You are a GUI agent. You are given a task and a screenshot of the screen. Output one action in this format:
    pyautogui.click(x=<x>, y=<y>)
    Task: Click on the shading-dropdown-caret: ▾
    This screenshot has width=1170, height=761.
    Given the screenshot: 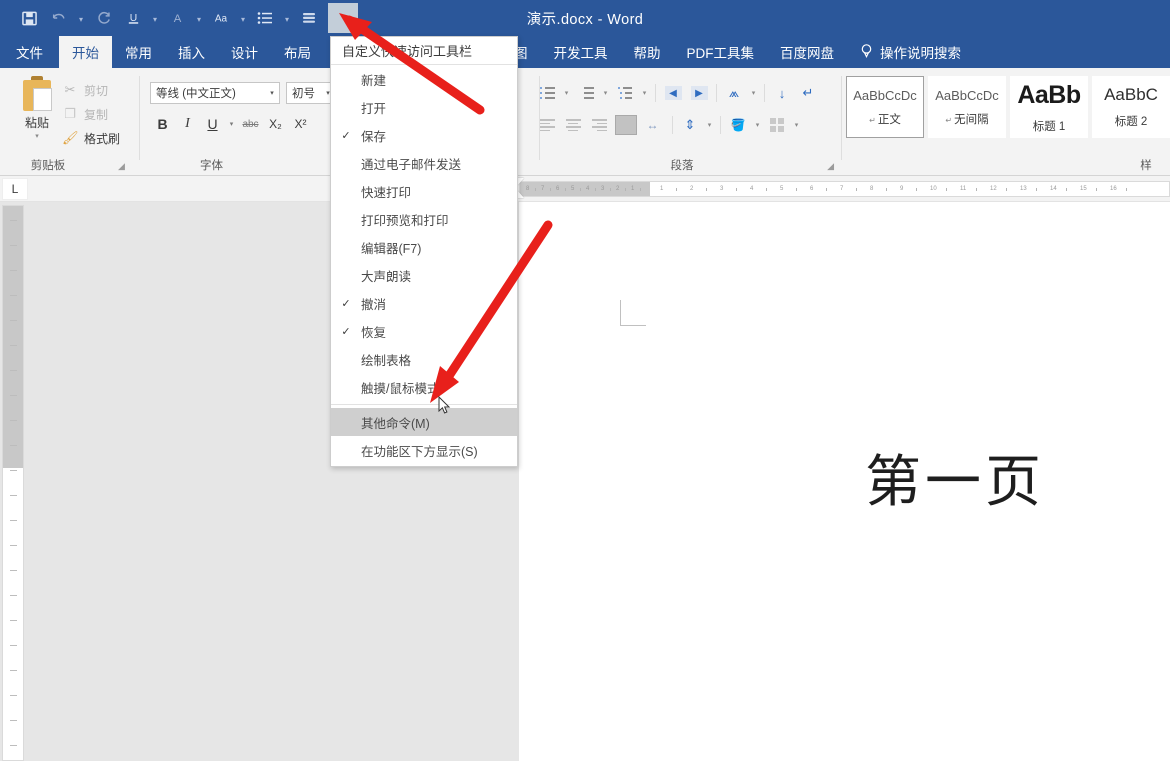 What is the action you would take?
    pyautogui.click(x=757, y=125)
    